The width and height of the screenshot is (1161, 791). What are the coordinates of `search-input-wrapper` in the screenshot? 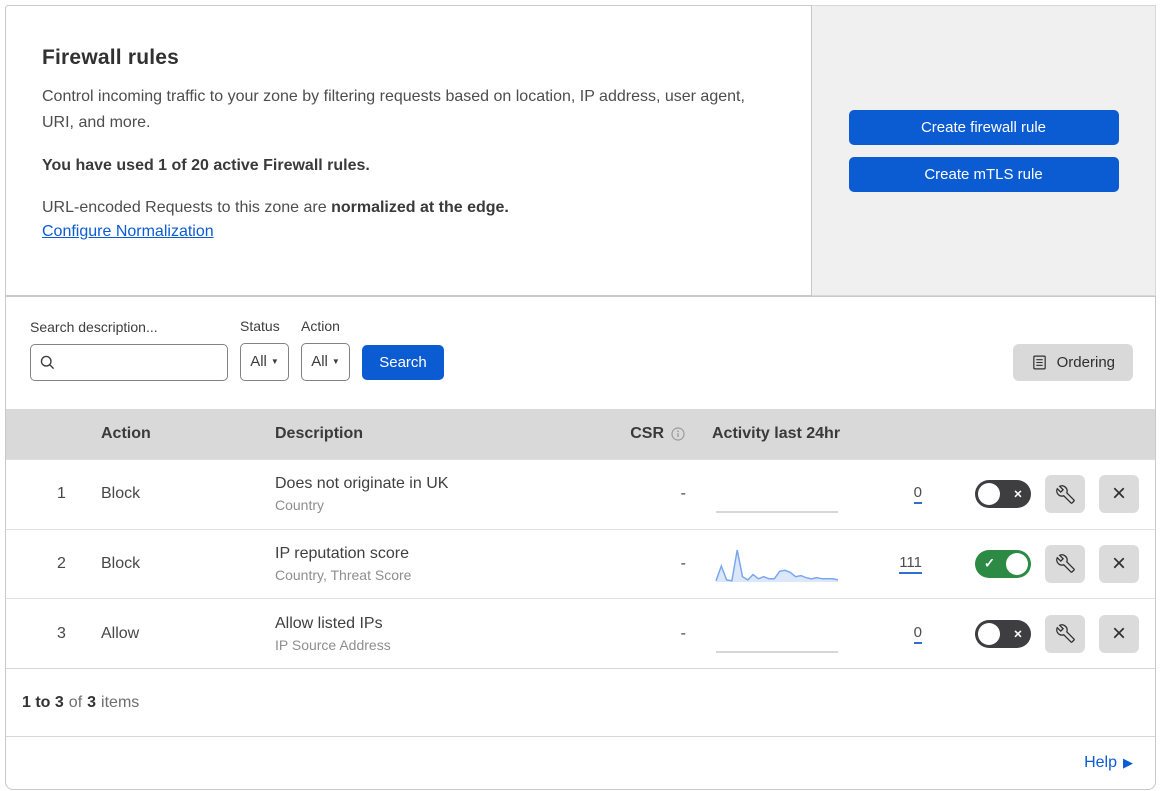 It's located at (129, 362).